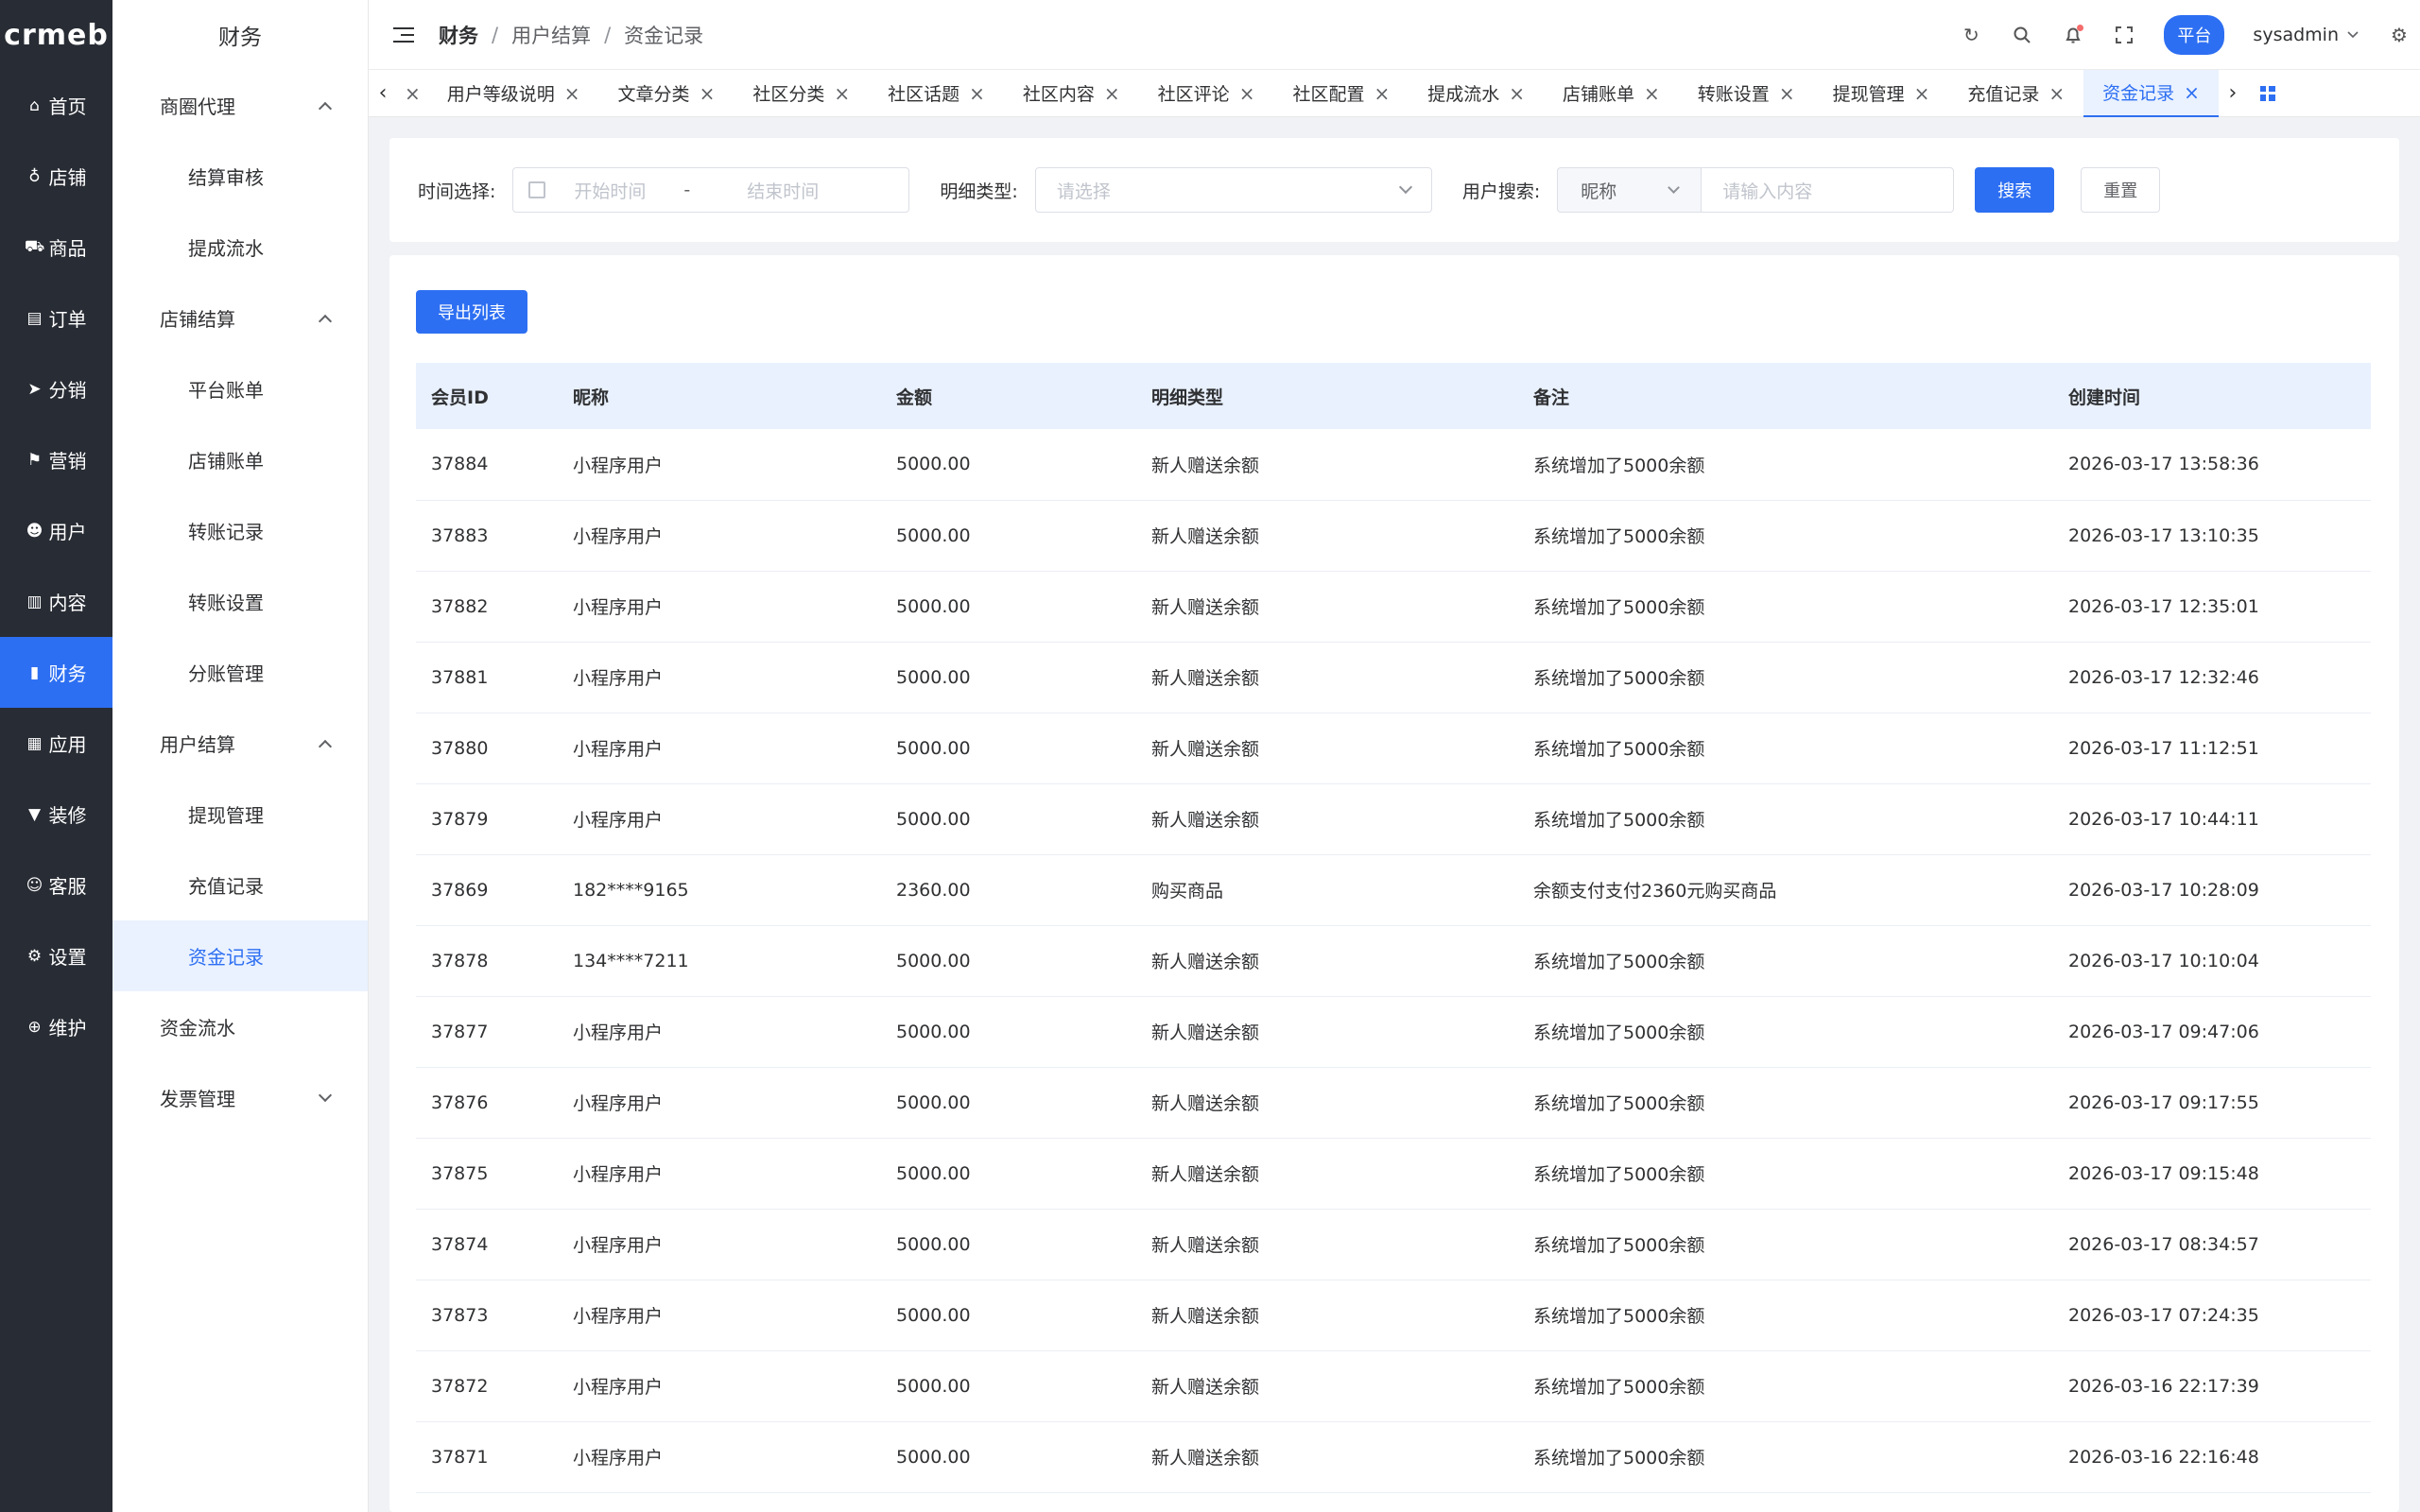 Image resolution: width=2420 pixels, height=1512 pixels. Describe the element at coordinates (551, 35) in the screenshot. I see `breadcrumb-parent: 用户结算` at that location.